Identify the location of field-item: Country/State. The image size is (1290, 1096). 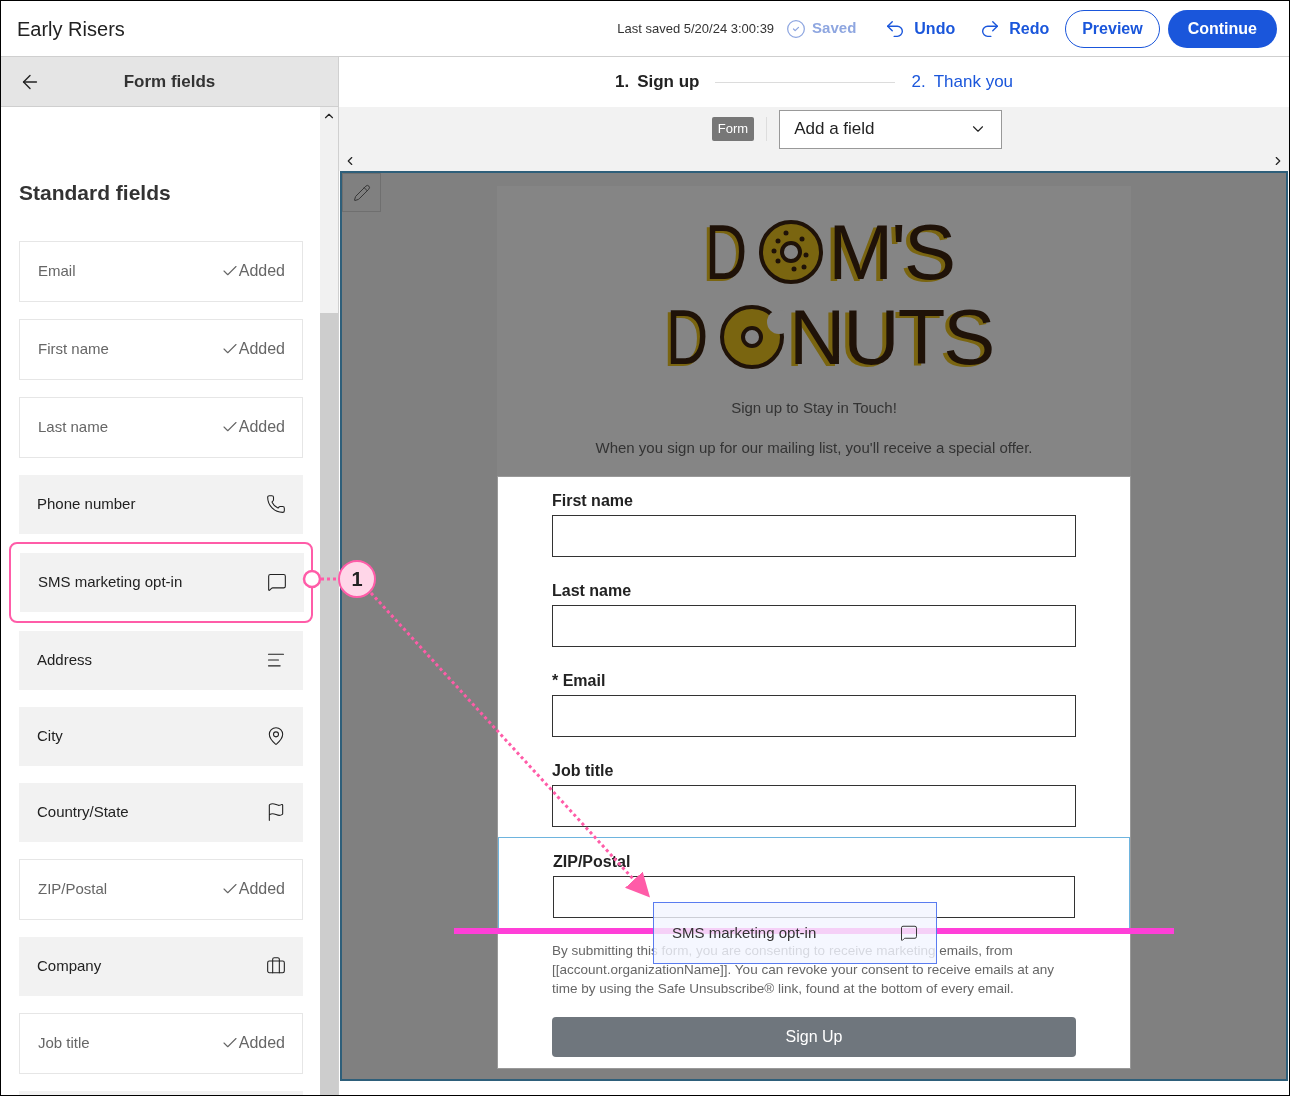
(161, 812).